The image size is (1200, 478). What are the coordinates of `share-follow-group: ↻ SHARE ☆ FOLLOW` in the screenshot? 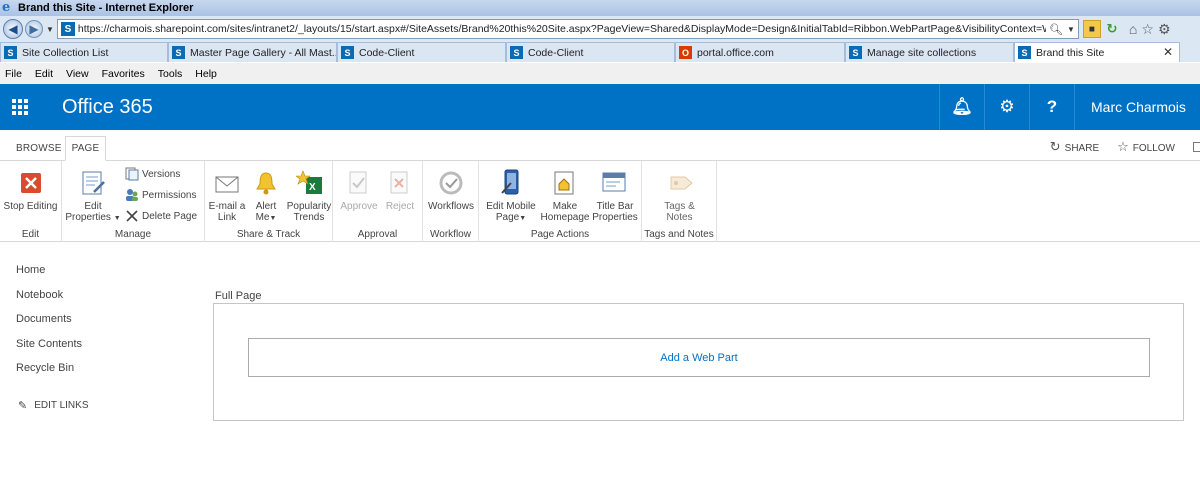 It's located at (1125, 147).